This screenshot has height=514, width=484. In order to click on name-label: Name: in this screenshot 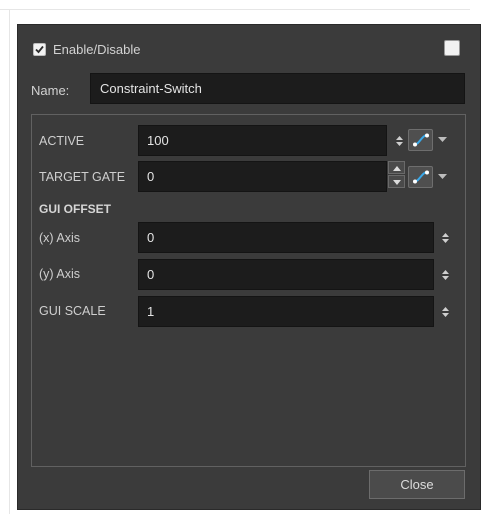, I will do `click(50, 90)`.